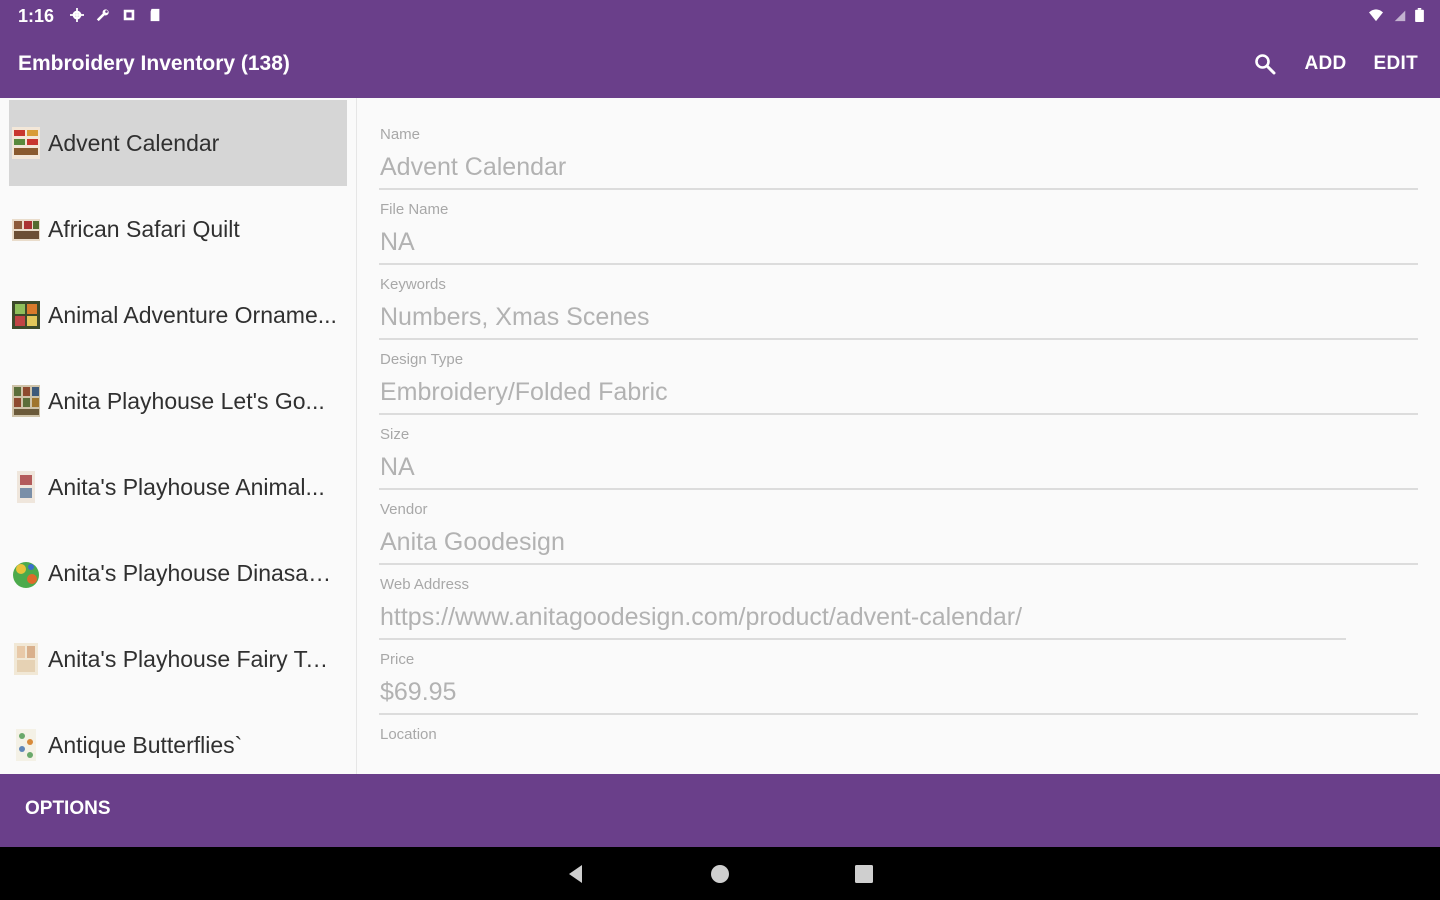 The height and width of the screenshot is (900, 1440). I want to click on notification-icon, so click(129, 15).